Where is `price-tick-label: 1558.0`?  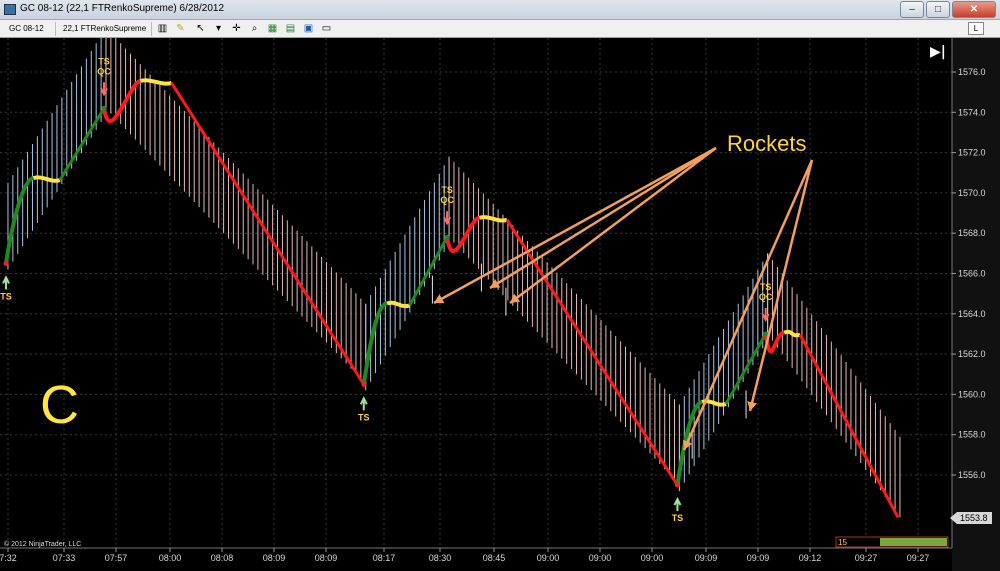
price-tick-label: 1558.0 is located at coordinates (972, 435).